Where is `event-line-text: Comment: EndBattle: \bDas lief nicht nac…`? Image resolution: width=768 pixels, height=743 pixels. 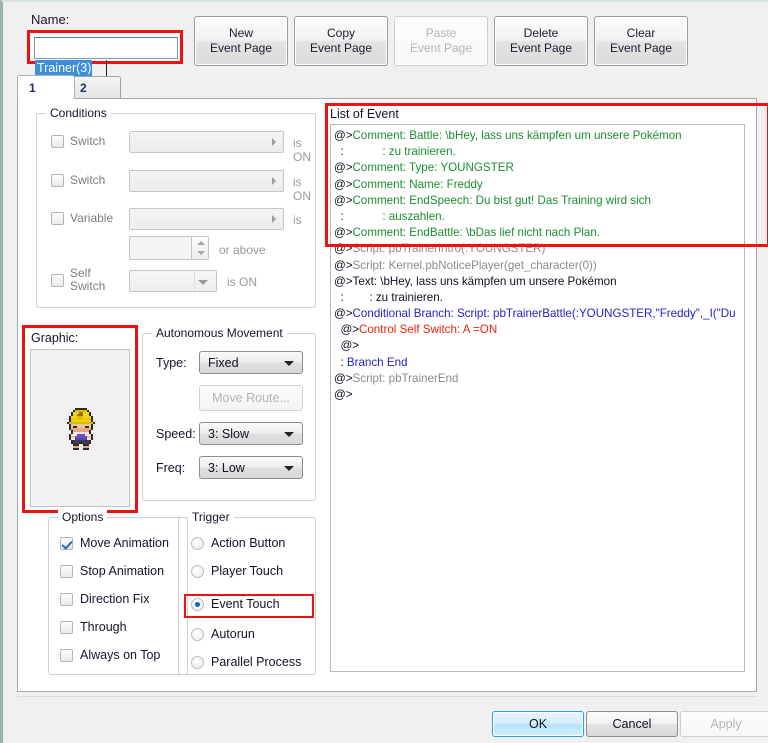 event-line-text: Comment: EndBattle: \bDas lief nicht nac… is located at coordinates (476, 233).